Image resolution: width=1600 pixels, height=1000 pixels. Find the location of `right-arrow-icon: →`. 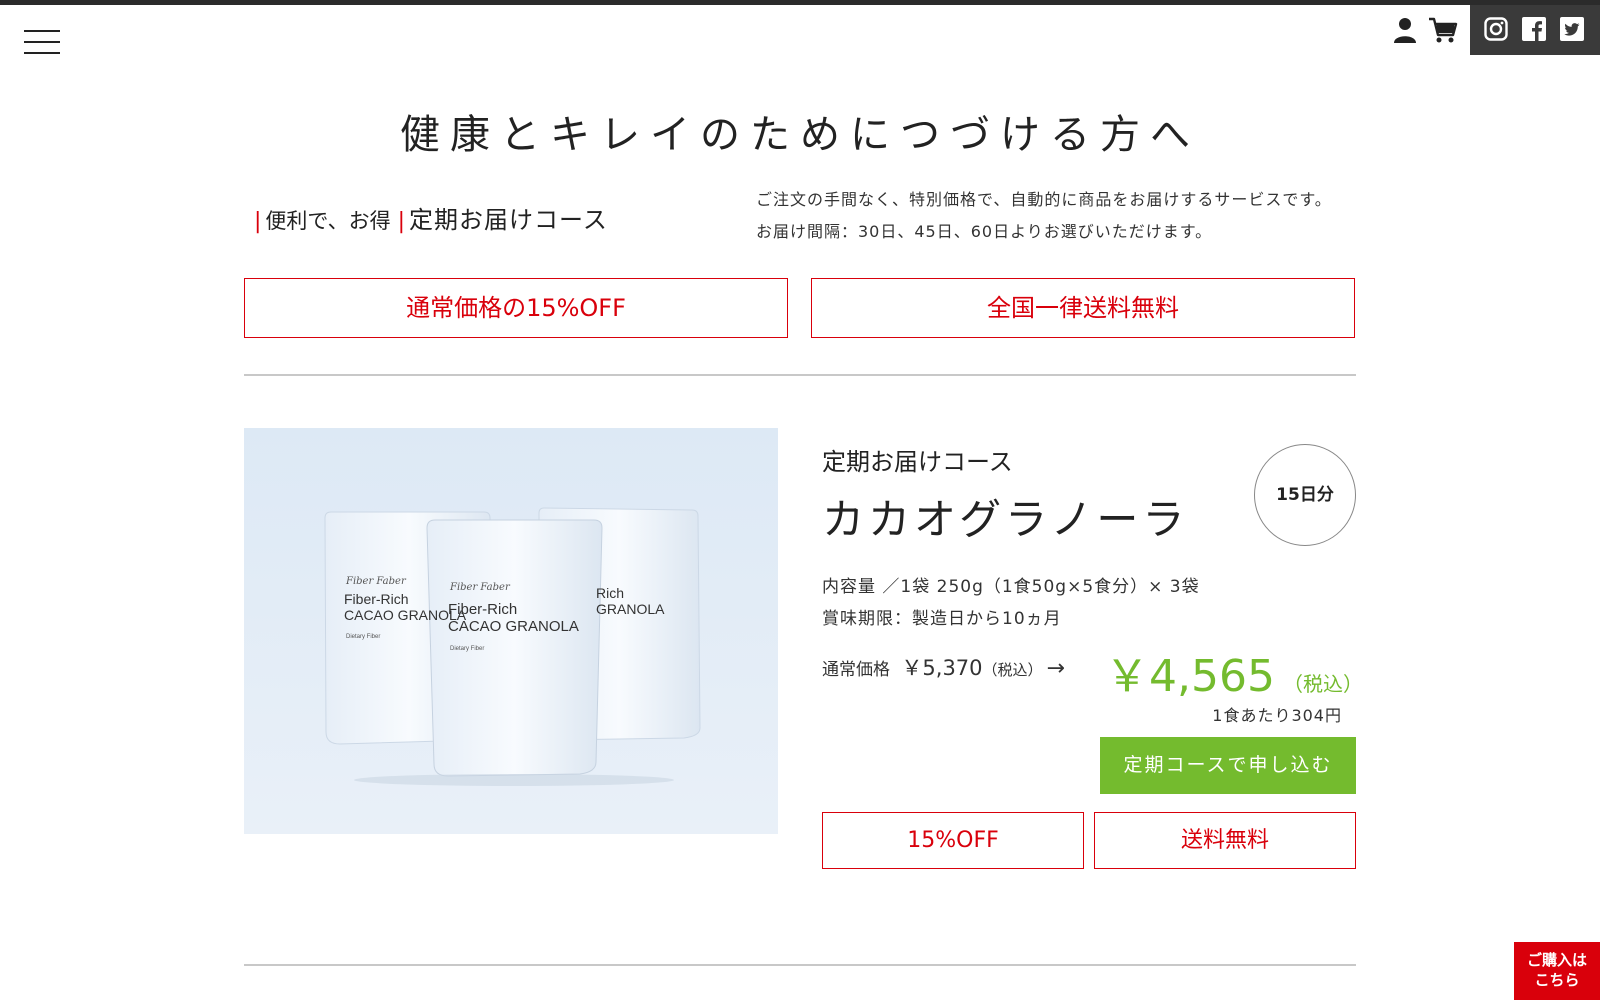

right-arrow-icon: → is located at coordinates (1055, 668).